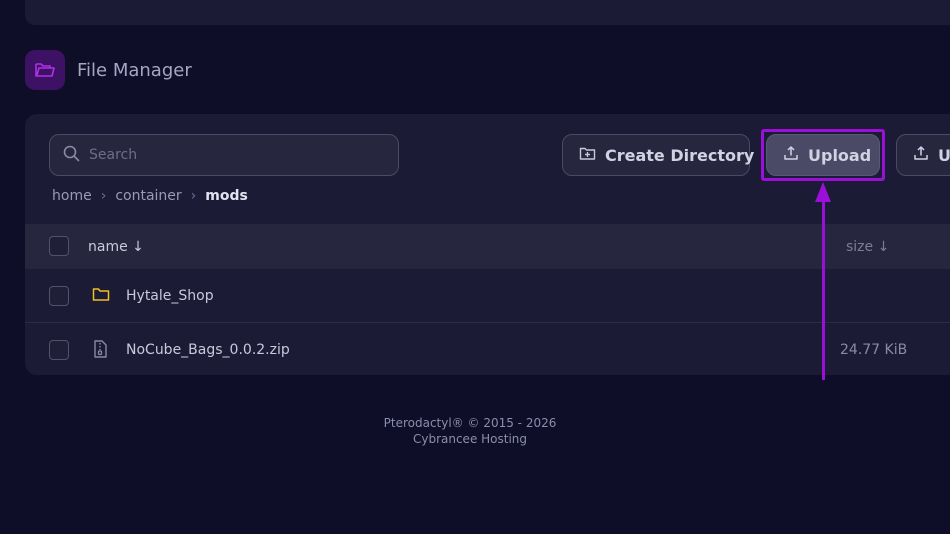  What do you see at coordinates (470, 423) in the screenshot?
I see `footer-copyright: Pterodactyl® © 2015 - 2026` at bounding box center [470, 423].